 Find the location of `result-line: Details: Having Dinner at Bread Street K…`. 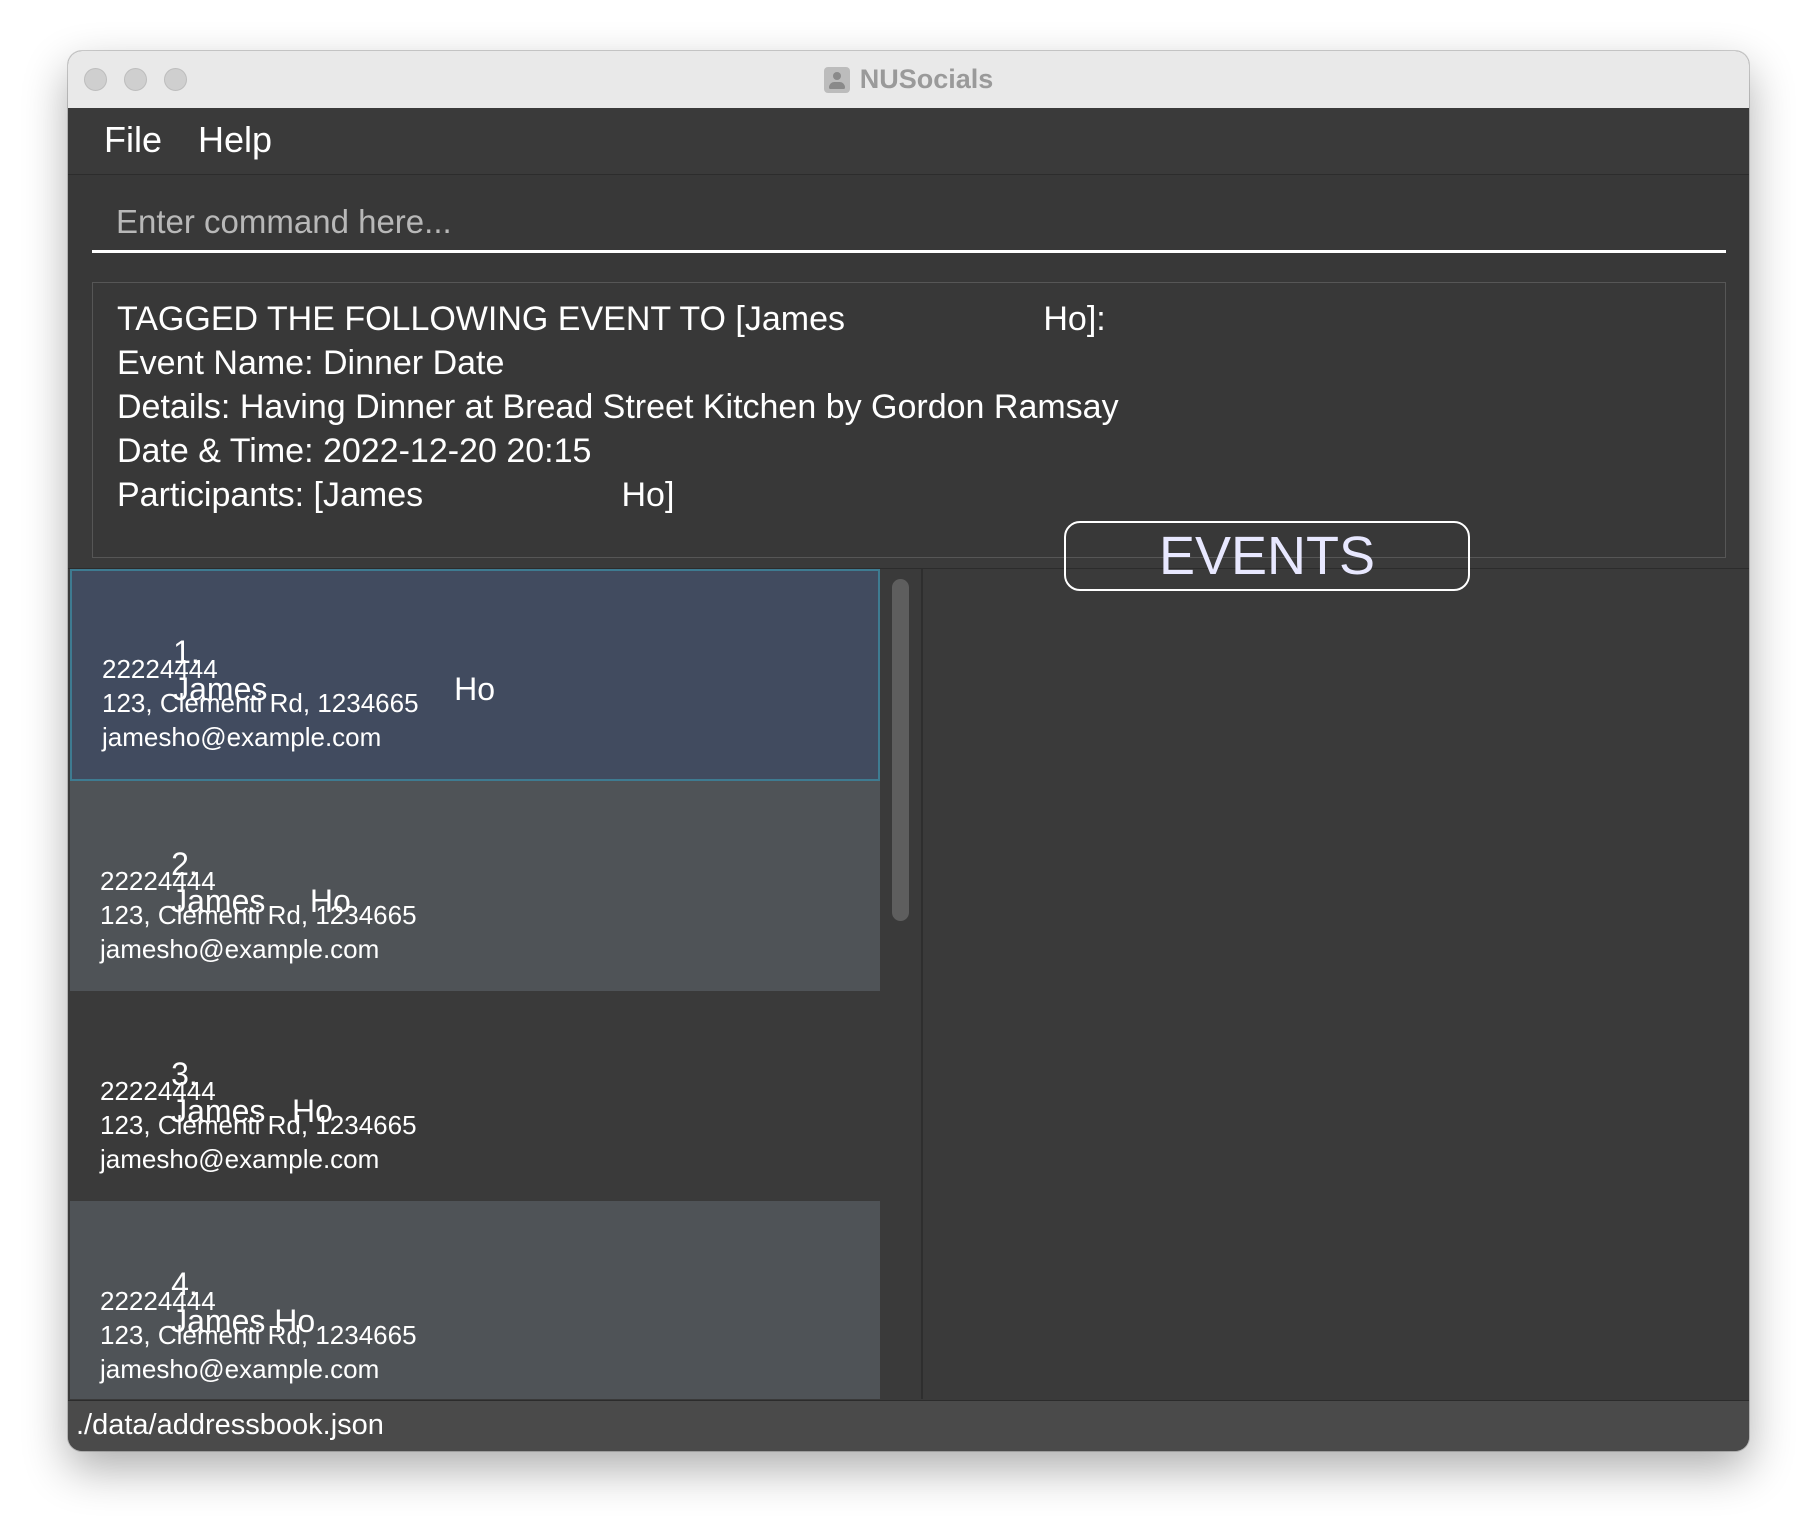

result-line: Details: Having Dinner at Bread Street K… is located at coordinates (618, 407).